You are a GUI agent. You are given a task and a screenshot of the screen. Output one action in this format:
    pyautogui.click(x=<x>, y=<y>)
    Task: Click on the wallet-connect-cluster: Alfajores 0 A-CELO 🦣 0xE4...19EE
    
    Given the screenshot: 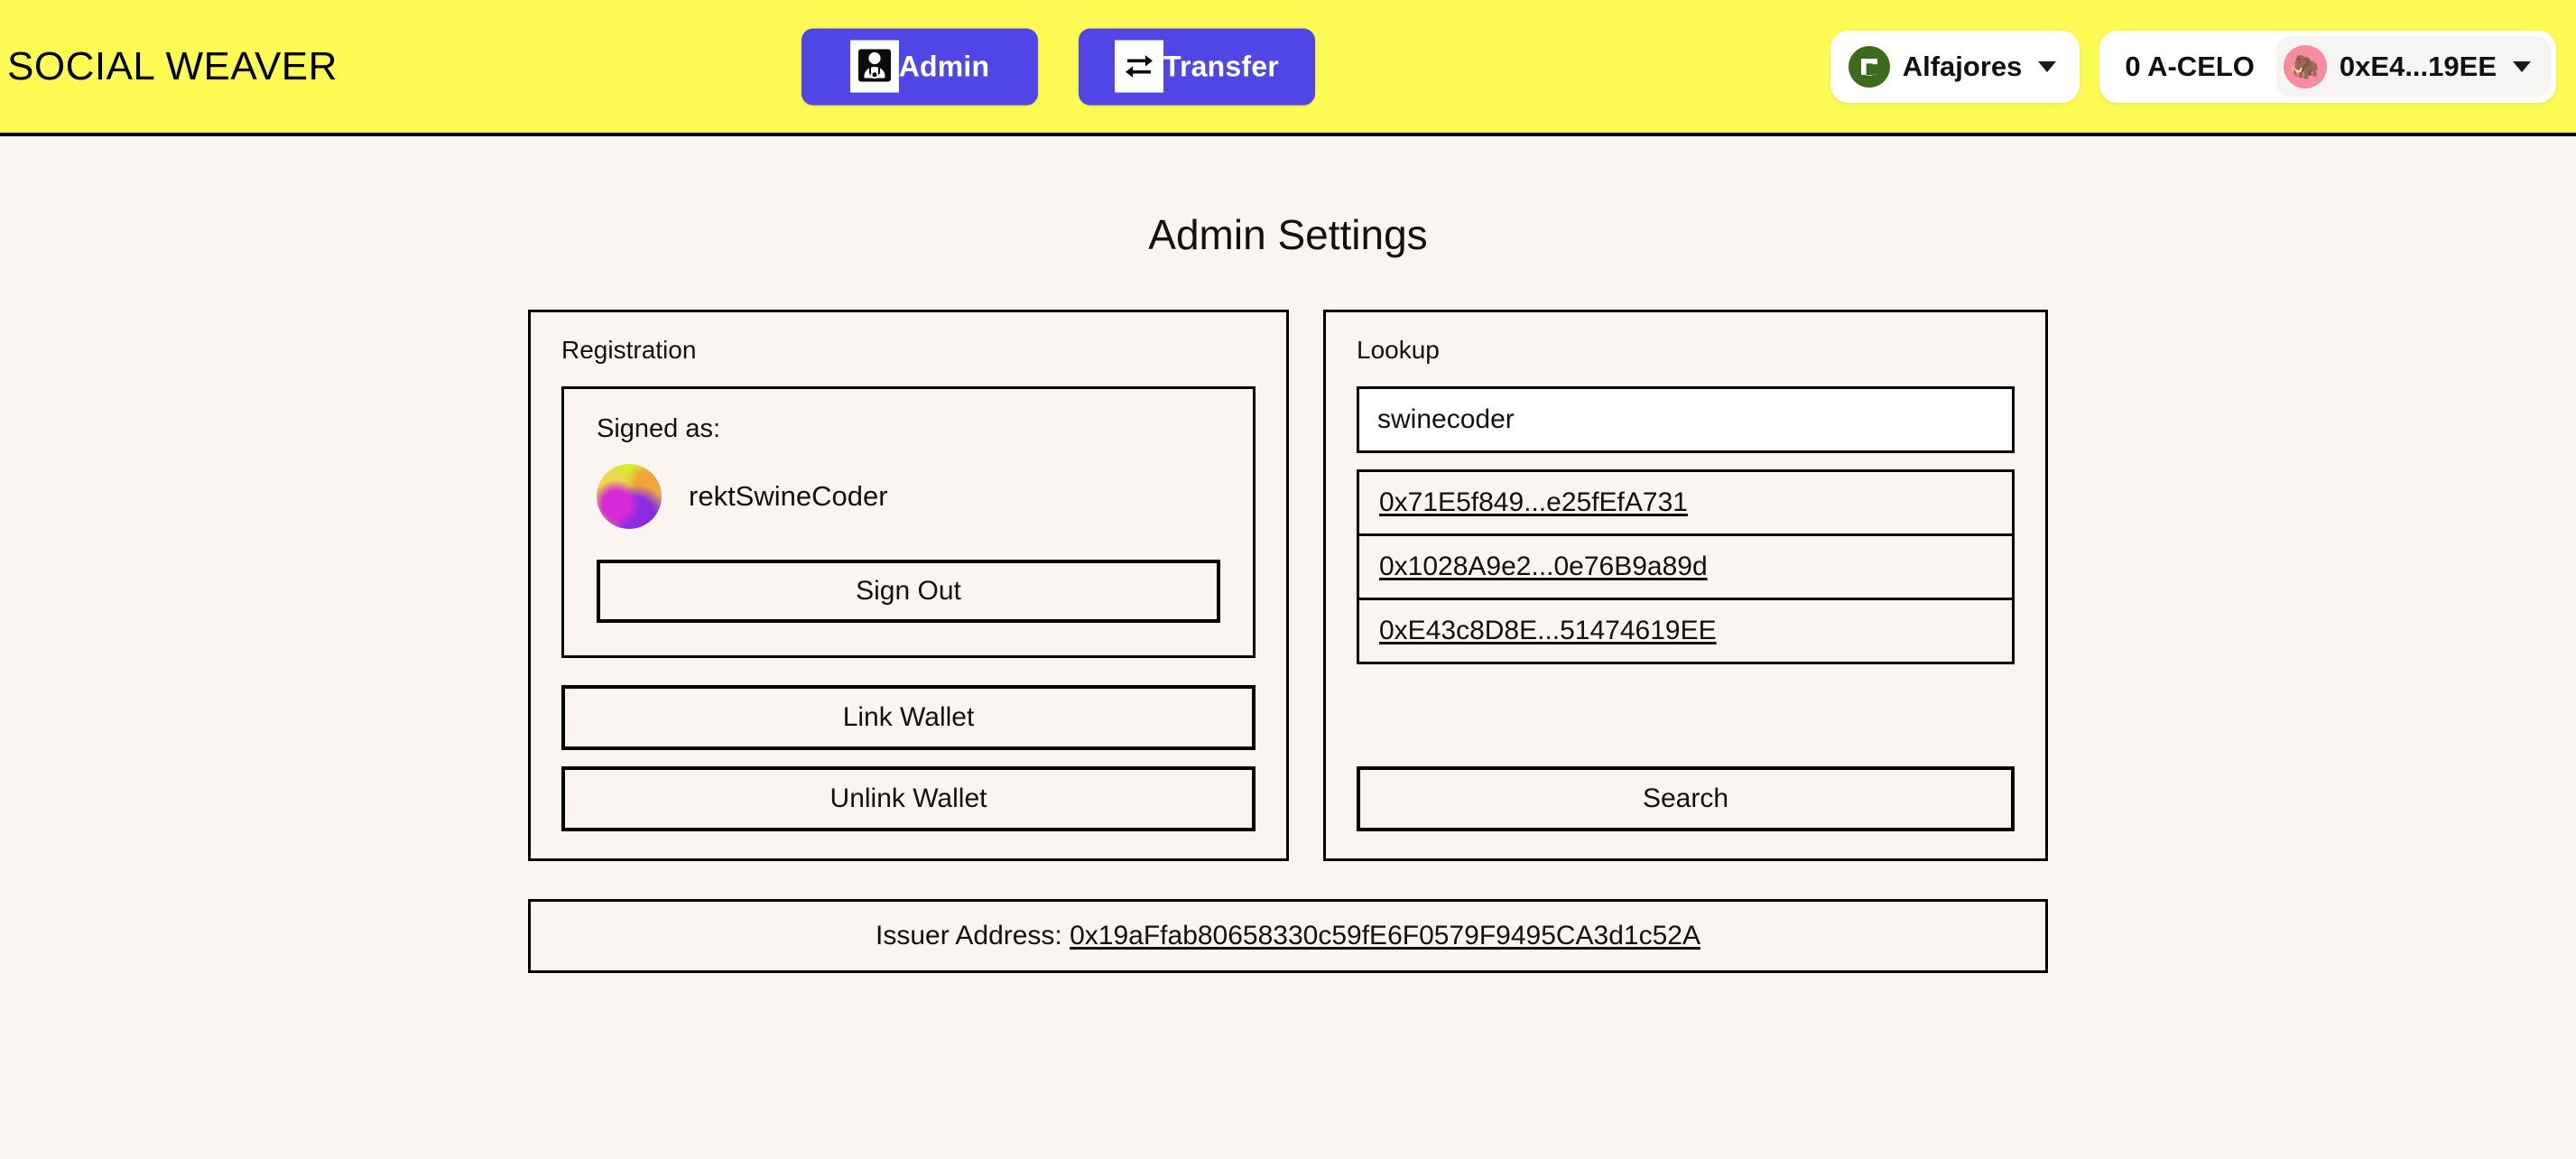 What is the action you would take?
    pyautogui.click(x=2193, y=66)
    